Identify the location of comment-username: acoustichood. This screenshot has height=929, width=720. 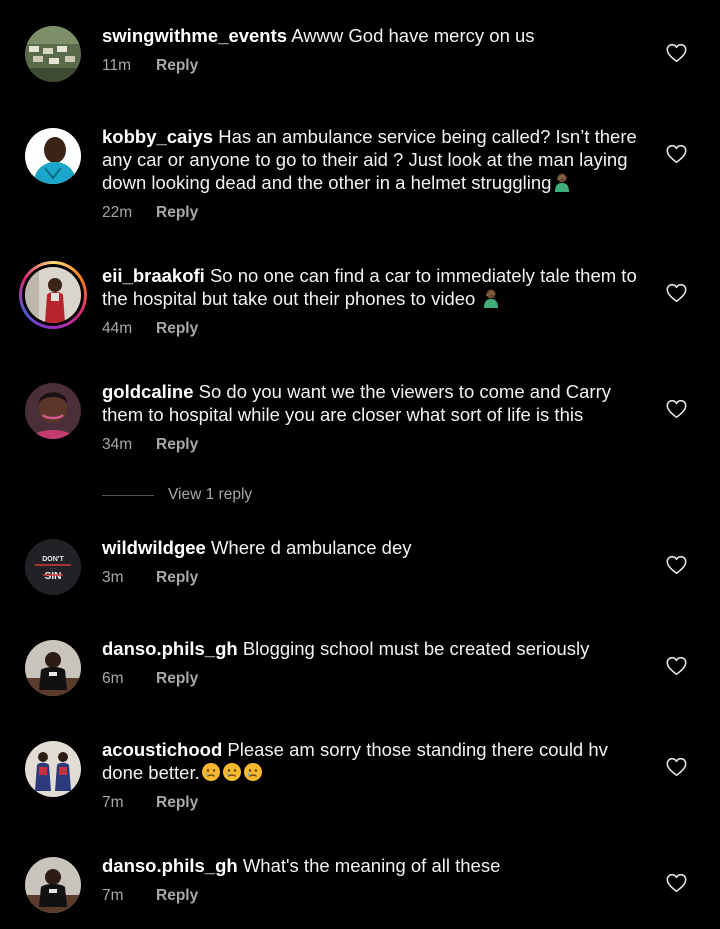
(162, 749).